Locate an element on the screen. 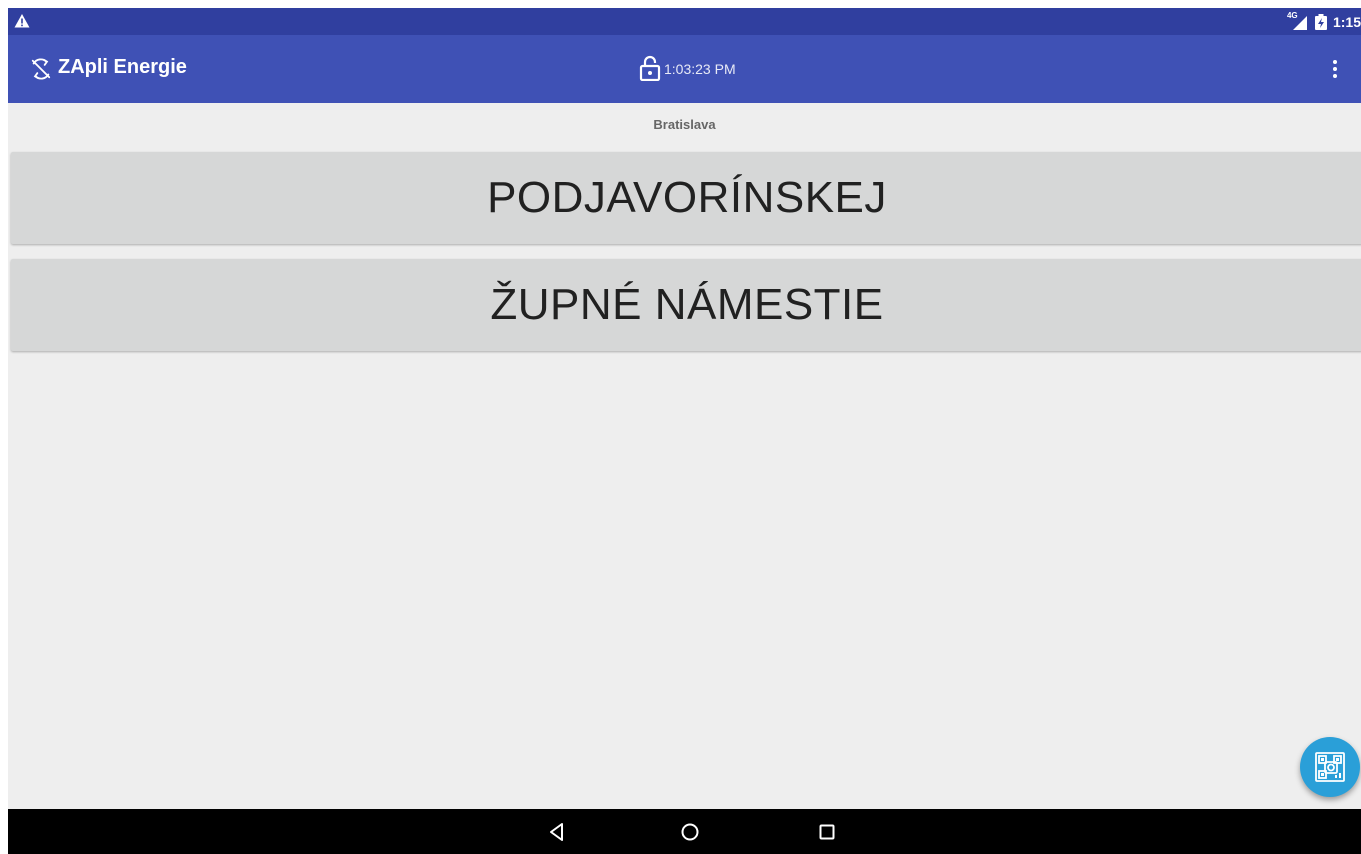 This screenshot has width=1361, height=854. city-label: Bratislava is located at coordinates (684, 124).